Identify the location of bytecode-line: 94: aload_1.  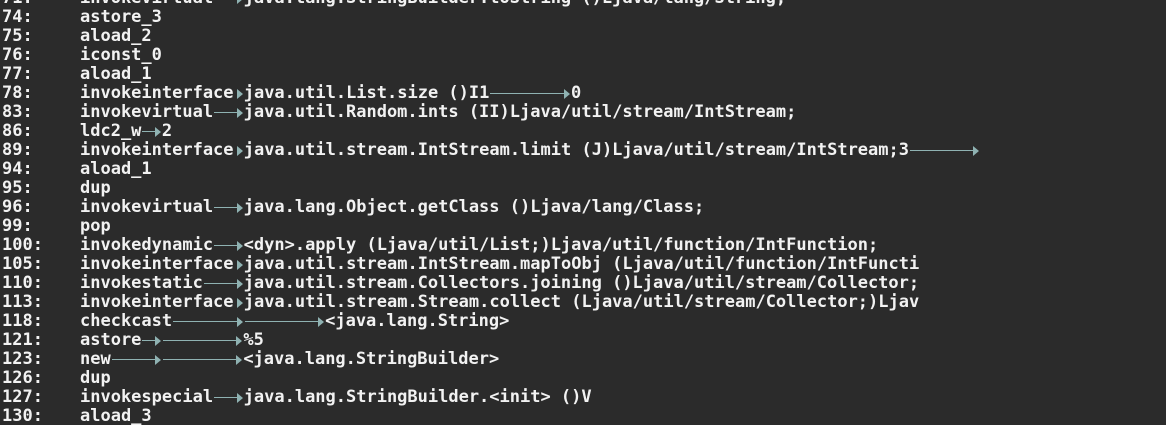
(491, 169).